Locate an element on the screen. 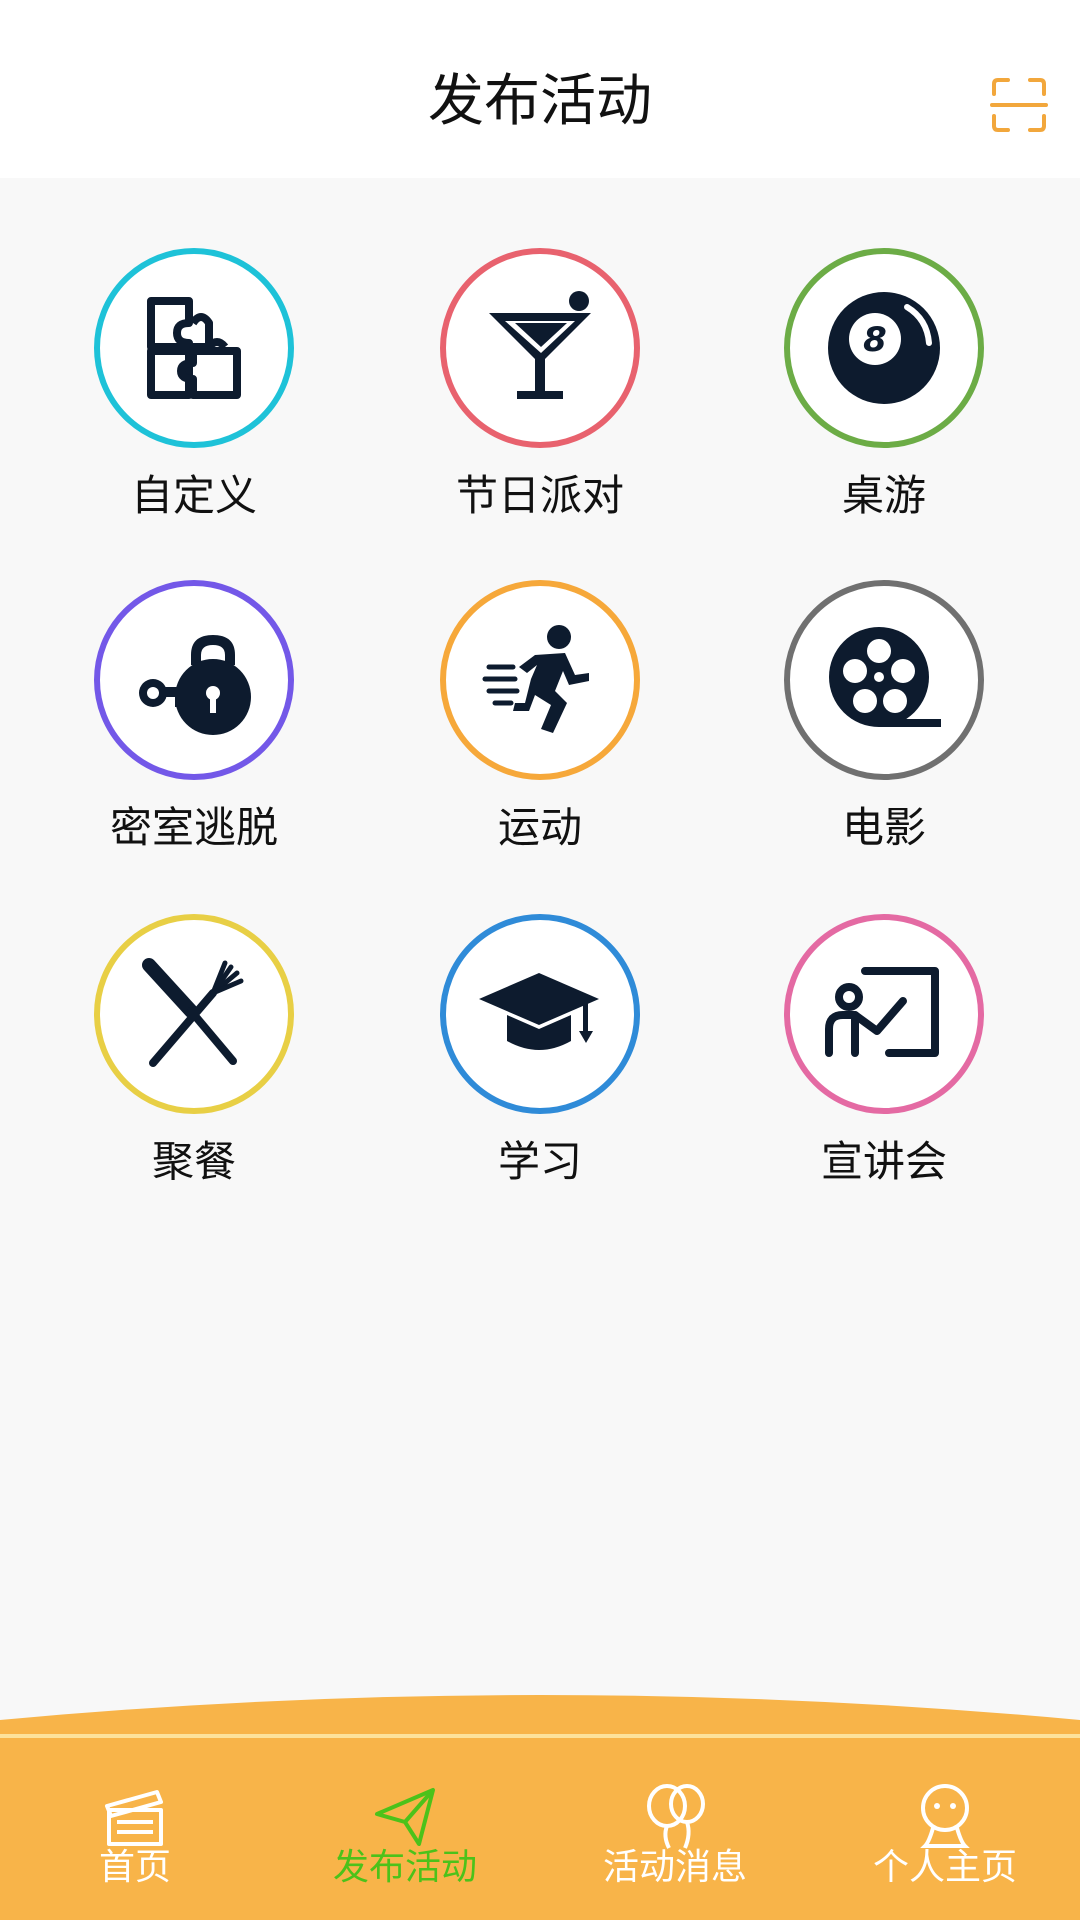 This screenshot has width=1080, height=1920. runner-icon is located at coordinates (535, 679).